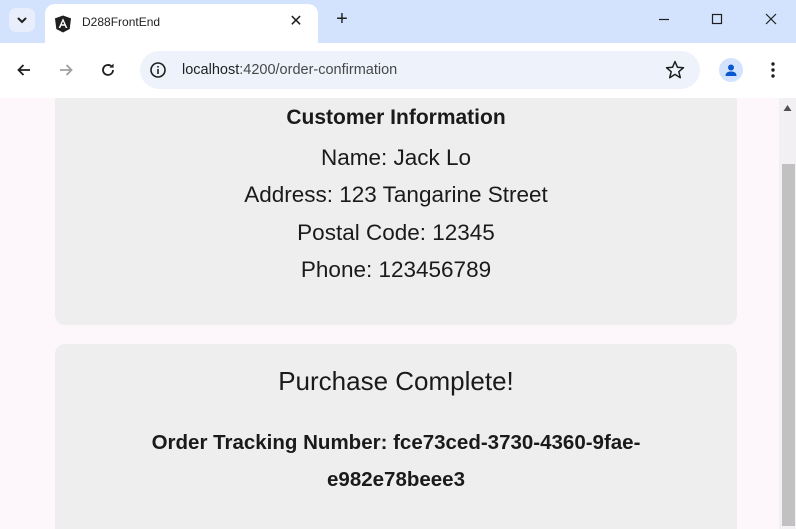 This screenshot has width=796, height=529. Describe the element at coordinates (787, 108) in the screenshot. I see `scroll-up-arrow-icon` at that location.